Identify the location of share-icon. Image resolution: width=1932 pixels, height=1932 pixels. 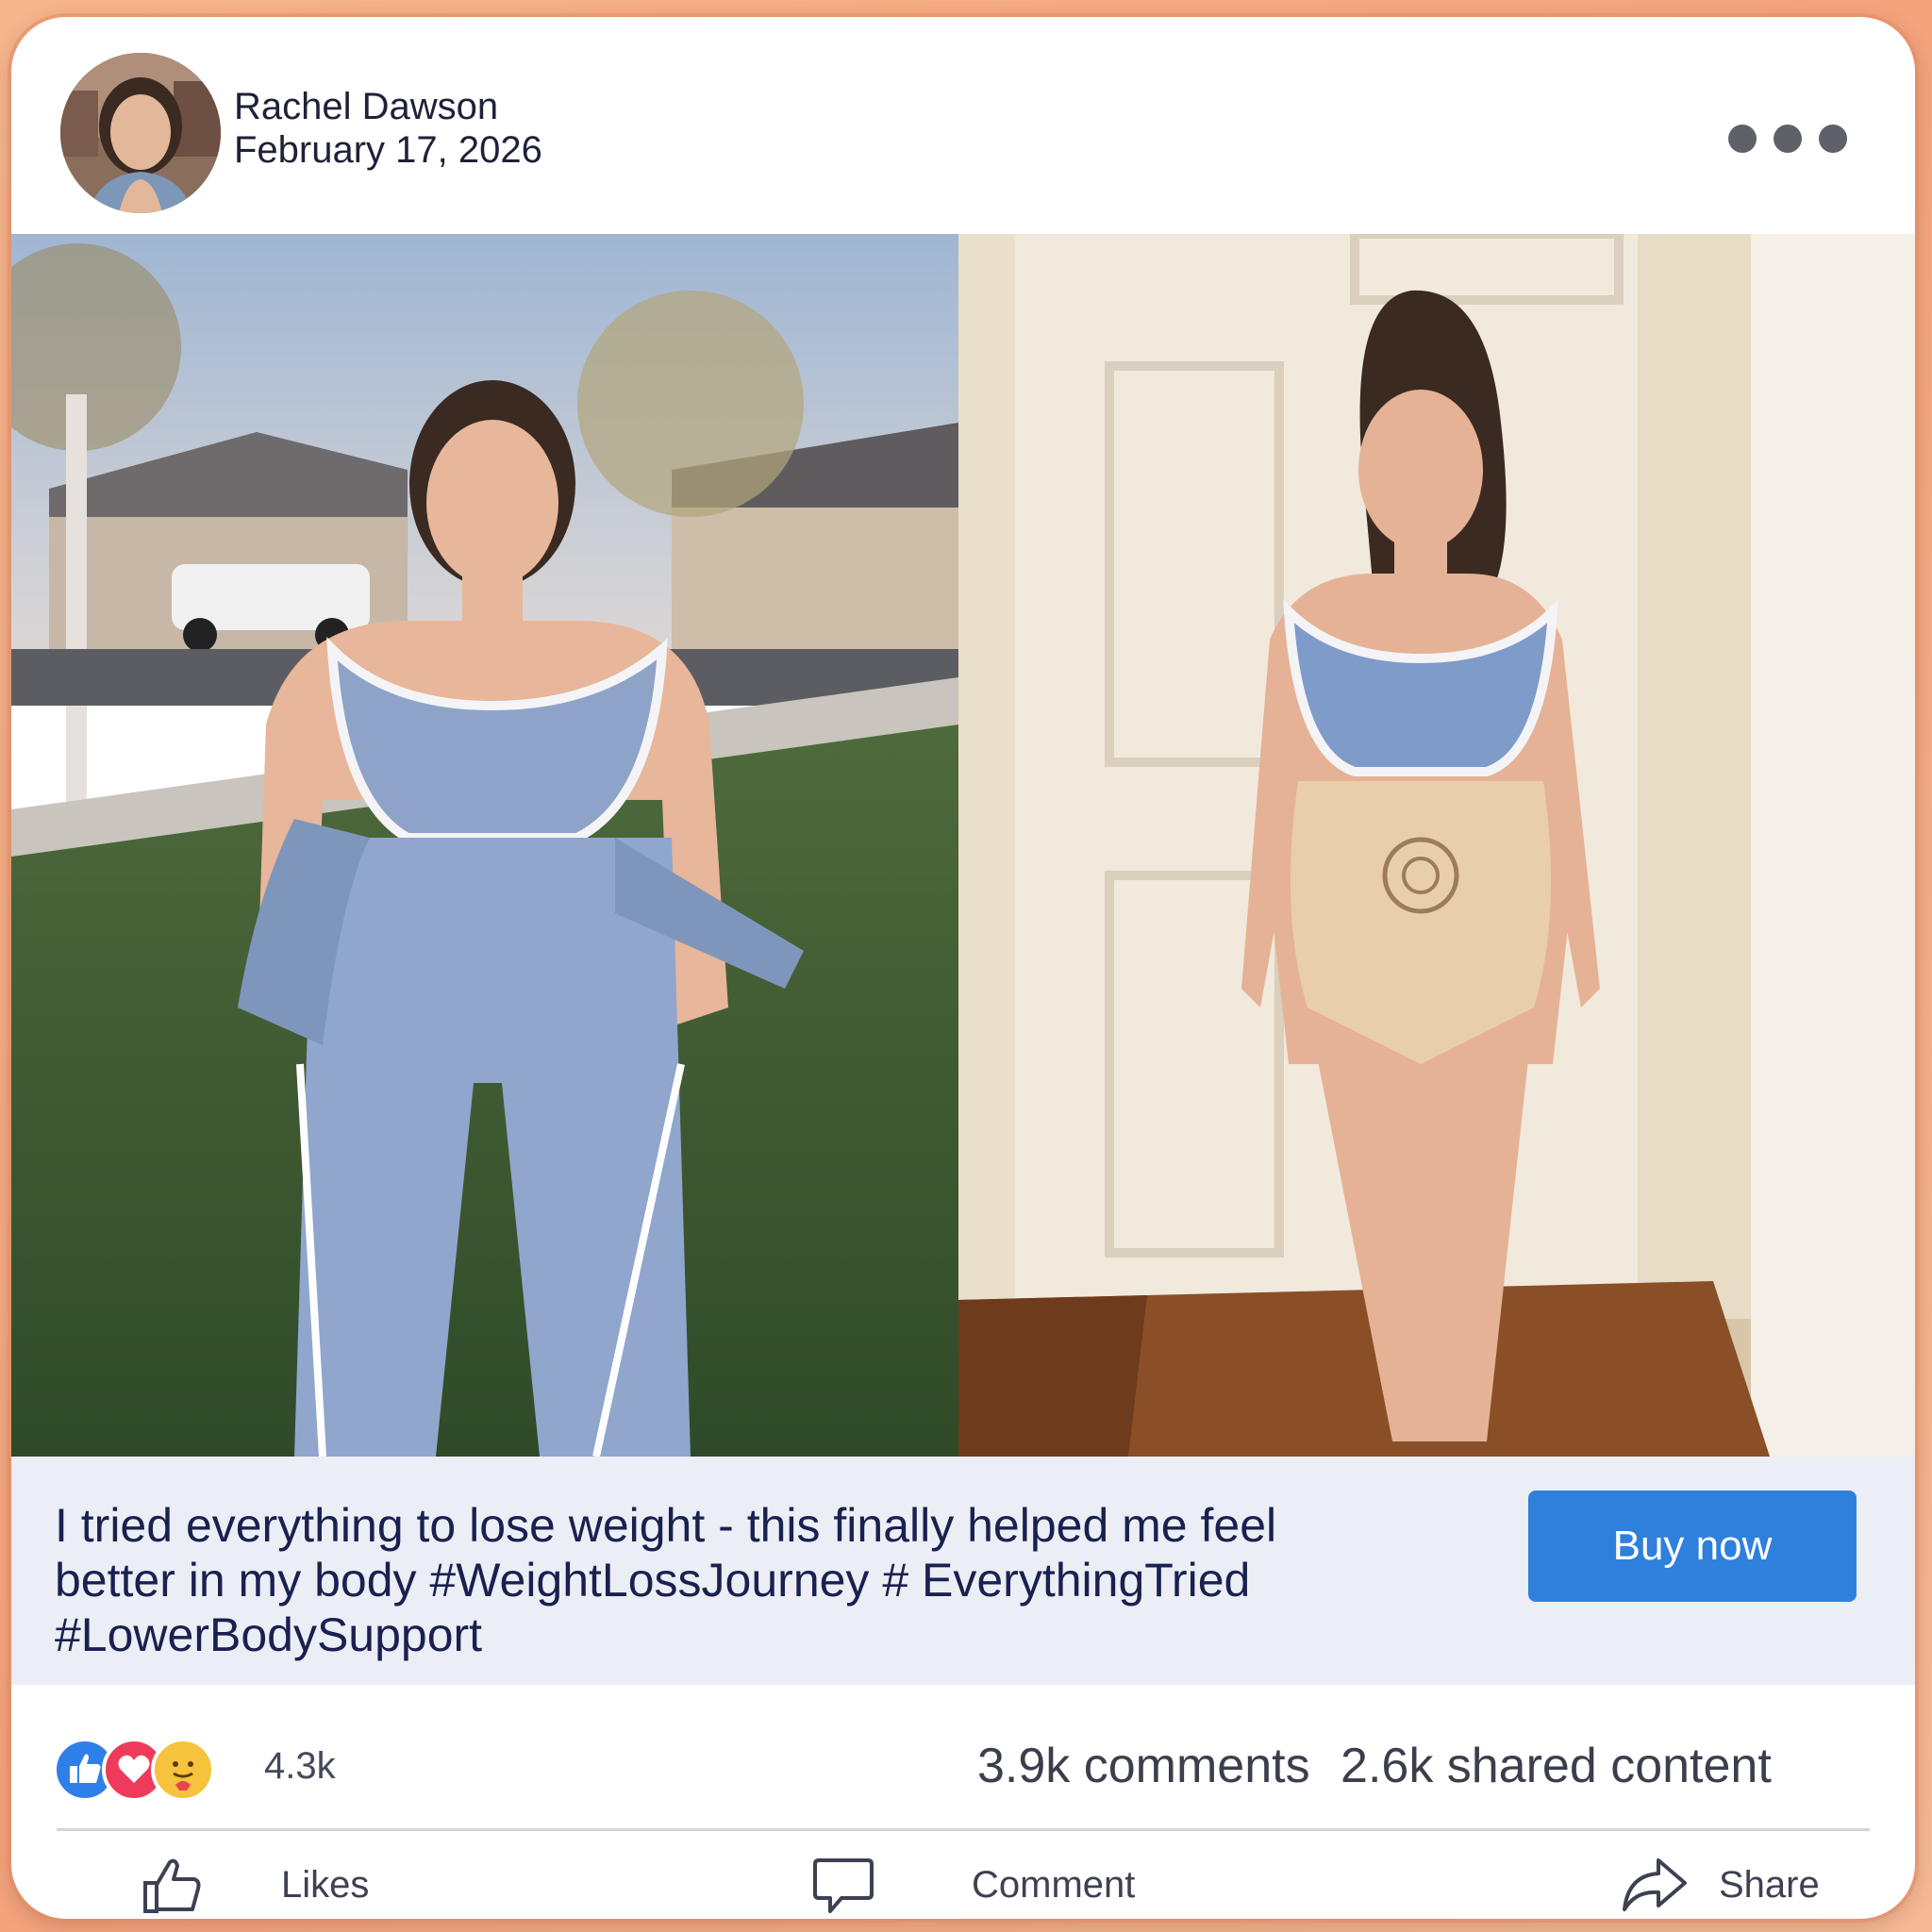
(1655, 1885).